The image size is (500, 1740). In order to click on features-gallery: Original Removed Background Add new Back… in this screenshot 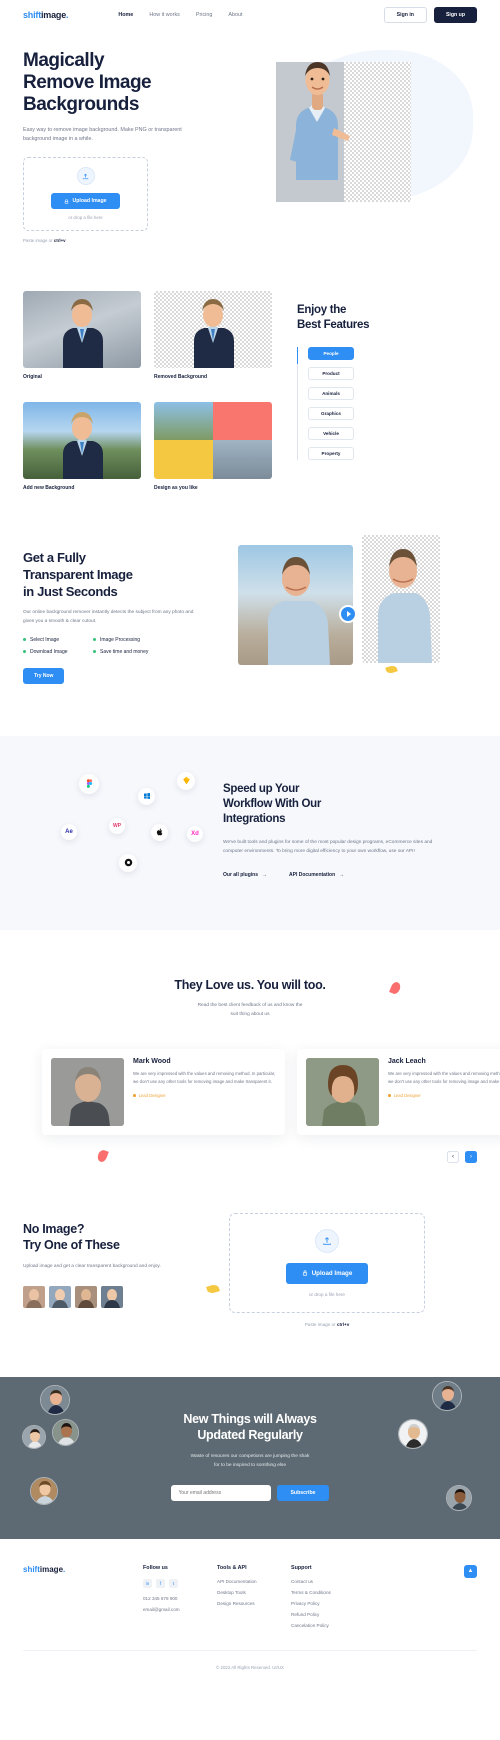, I will do `click(148, 390)`.